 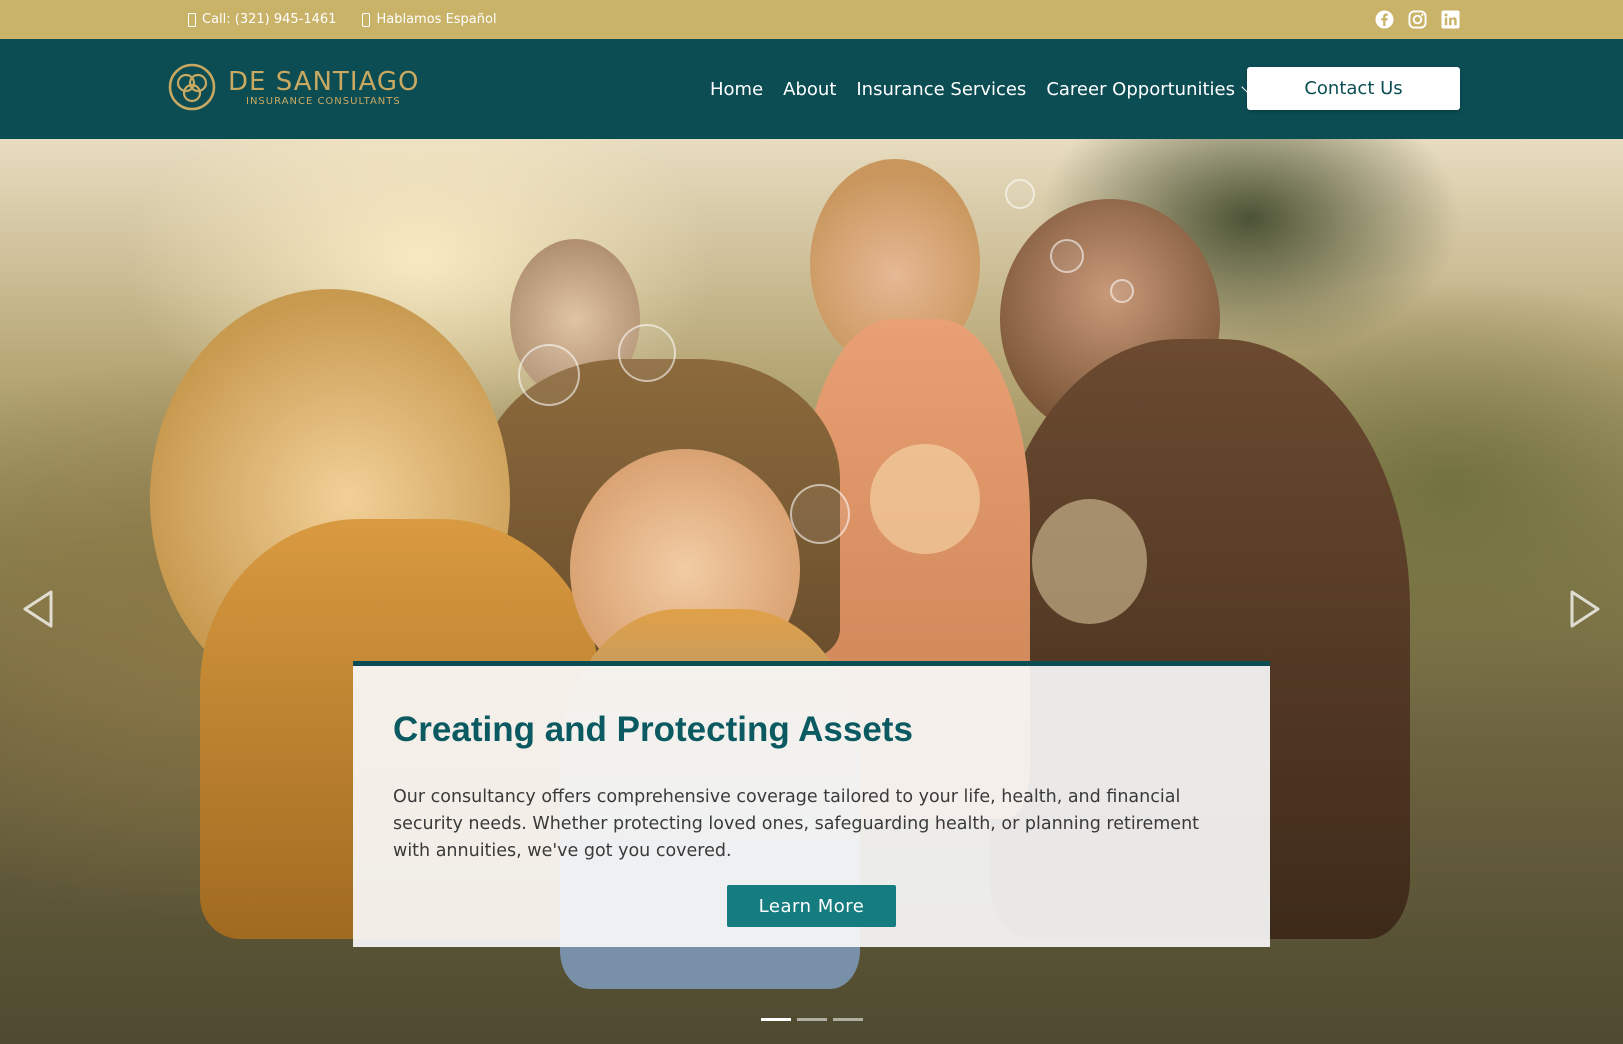 What do you see at coordinates (38, 609) in the screenshot?
I see `prev-slide-arrow-icon` at bounding box center [38, 609].